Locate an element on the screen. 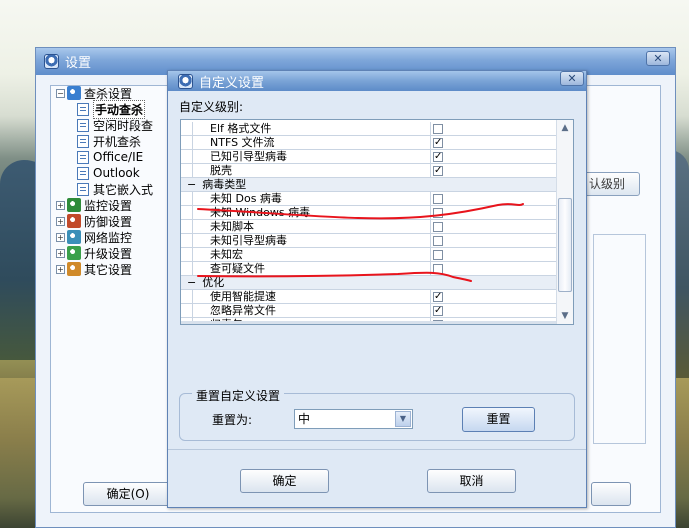  list-item-row: 已知引导型病毒 ✓ is located at coordinates (368, 157).